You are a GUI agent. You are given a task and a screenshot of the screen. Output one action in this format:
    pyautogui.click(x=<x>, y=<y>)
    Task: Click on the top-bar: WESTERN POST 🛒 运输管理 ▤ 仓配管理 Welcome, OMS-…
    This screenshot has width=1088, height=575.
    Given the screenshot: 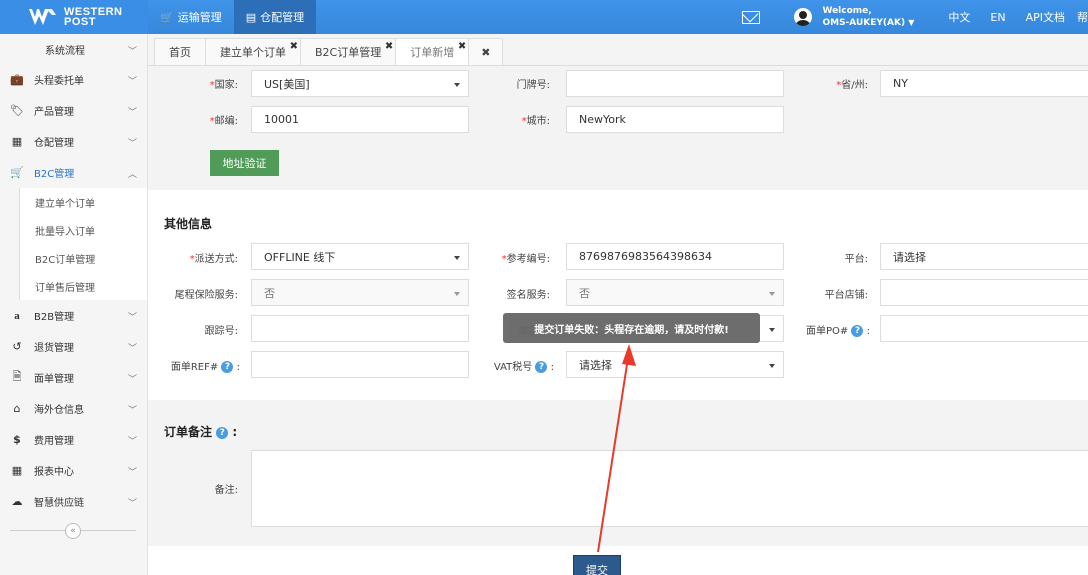 What is the action you would take?
    pyautogui.click(x=544, y=17)
    